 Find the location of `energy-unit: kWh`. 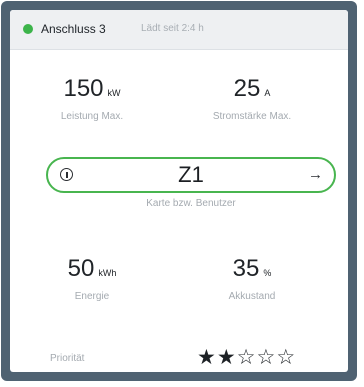

energy-unit: kWh is located at coordinates (107, 273).